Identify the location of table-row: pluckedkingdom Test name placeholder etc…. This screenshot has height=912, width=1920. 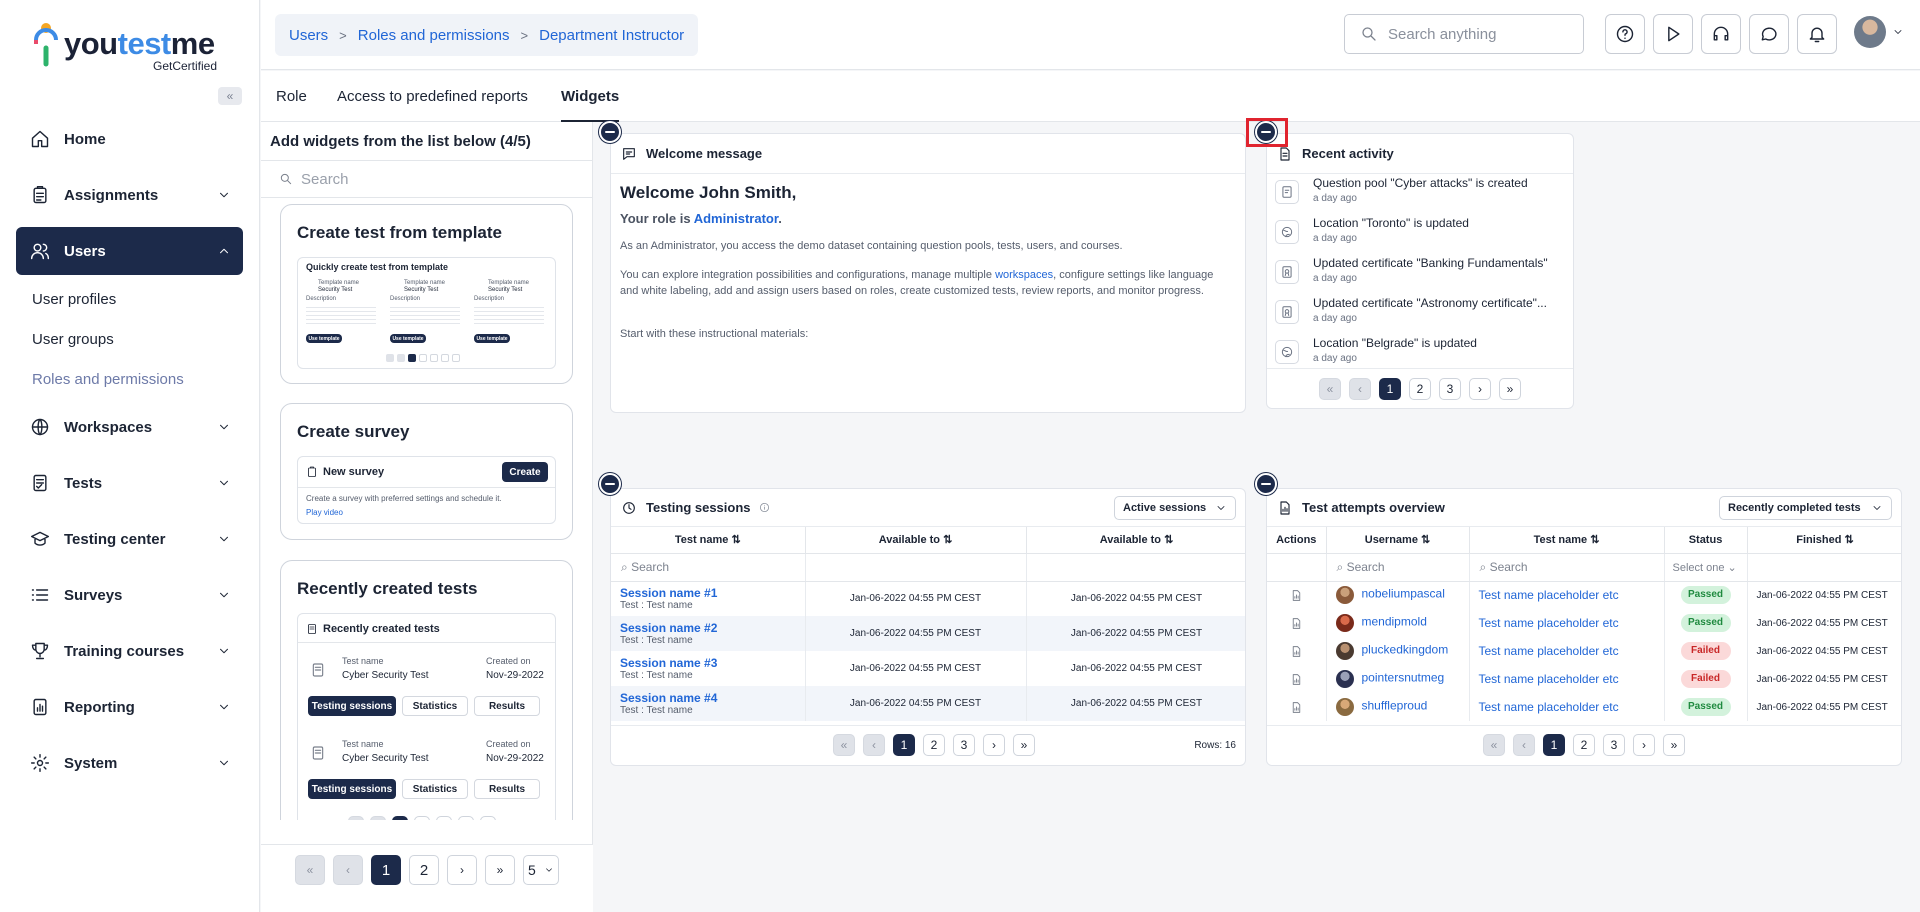
(1584, 651).